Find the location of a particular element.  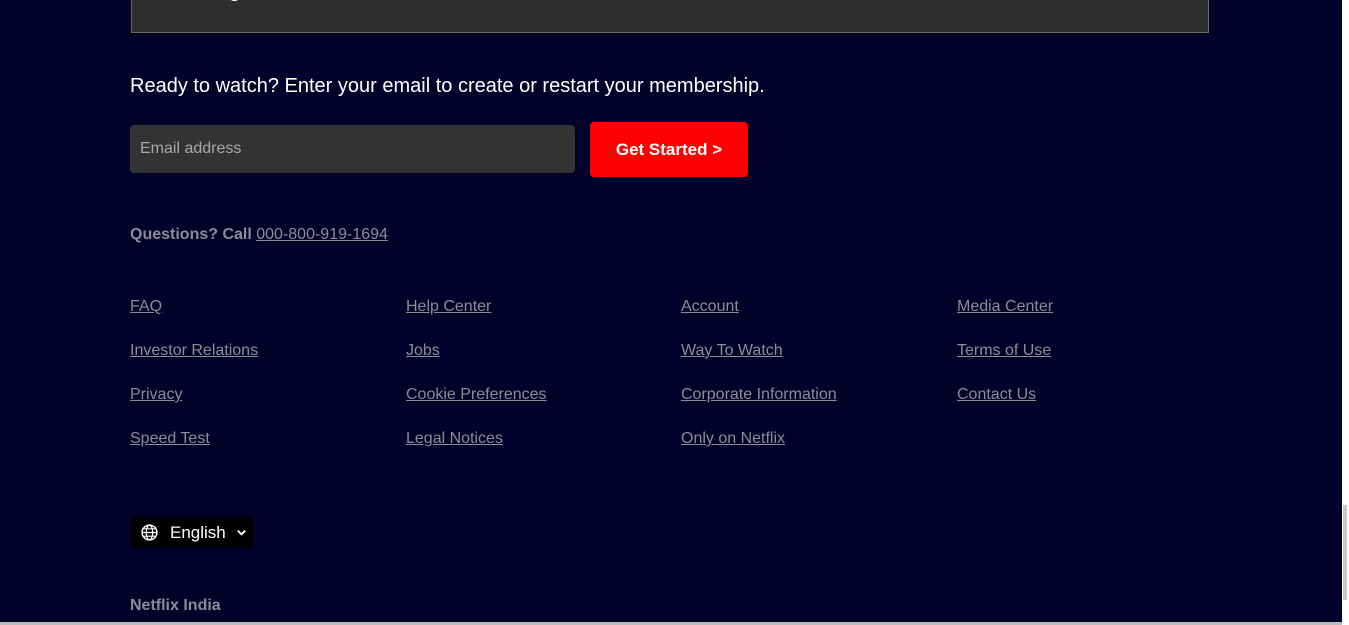

footer-column-4: Media Center Terms of Use Contact Us is located at coordinates (1092, 363).